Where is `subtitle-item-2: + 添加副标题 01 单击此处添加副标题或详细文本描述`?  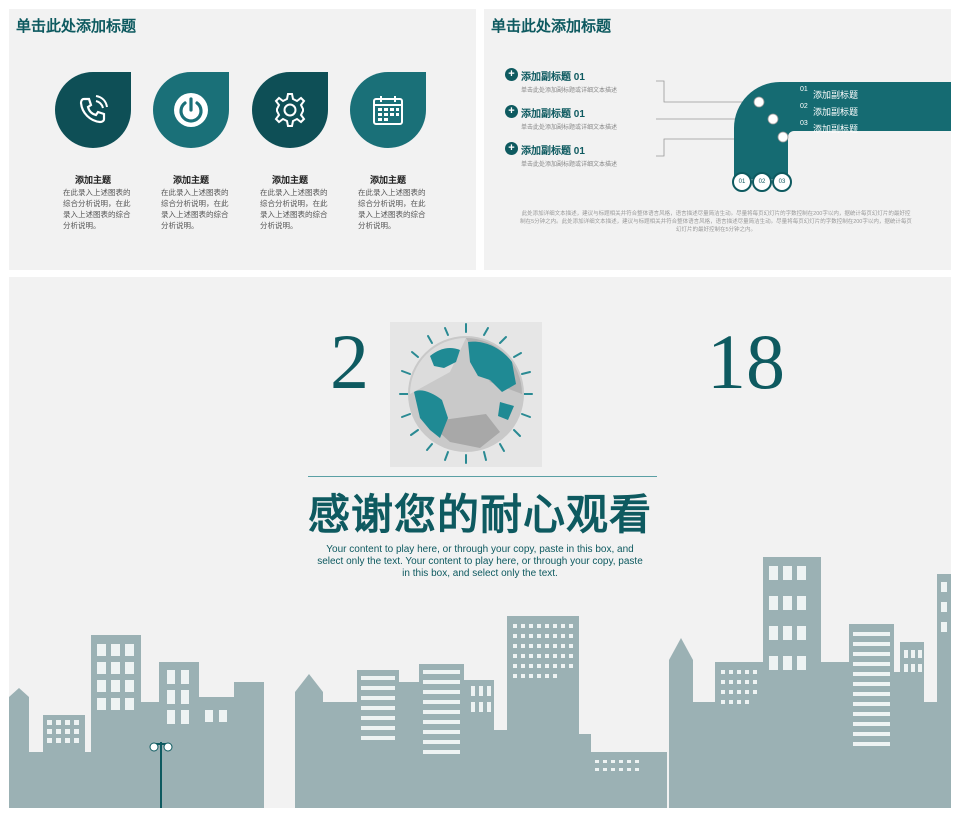 subtitle-item-2: + 添加副标题 01 单击此处添加副标题或详细文本描述 is located at coordinates (561, 118).